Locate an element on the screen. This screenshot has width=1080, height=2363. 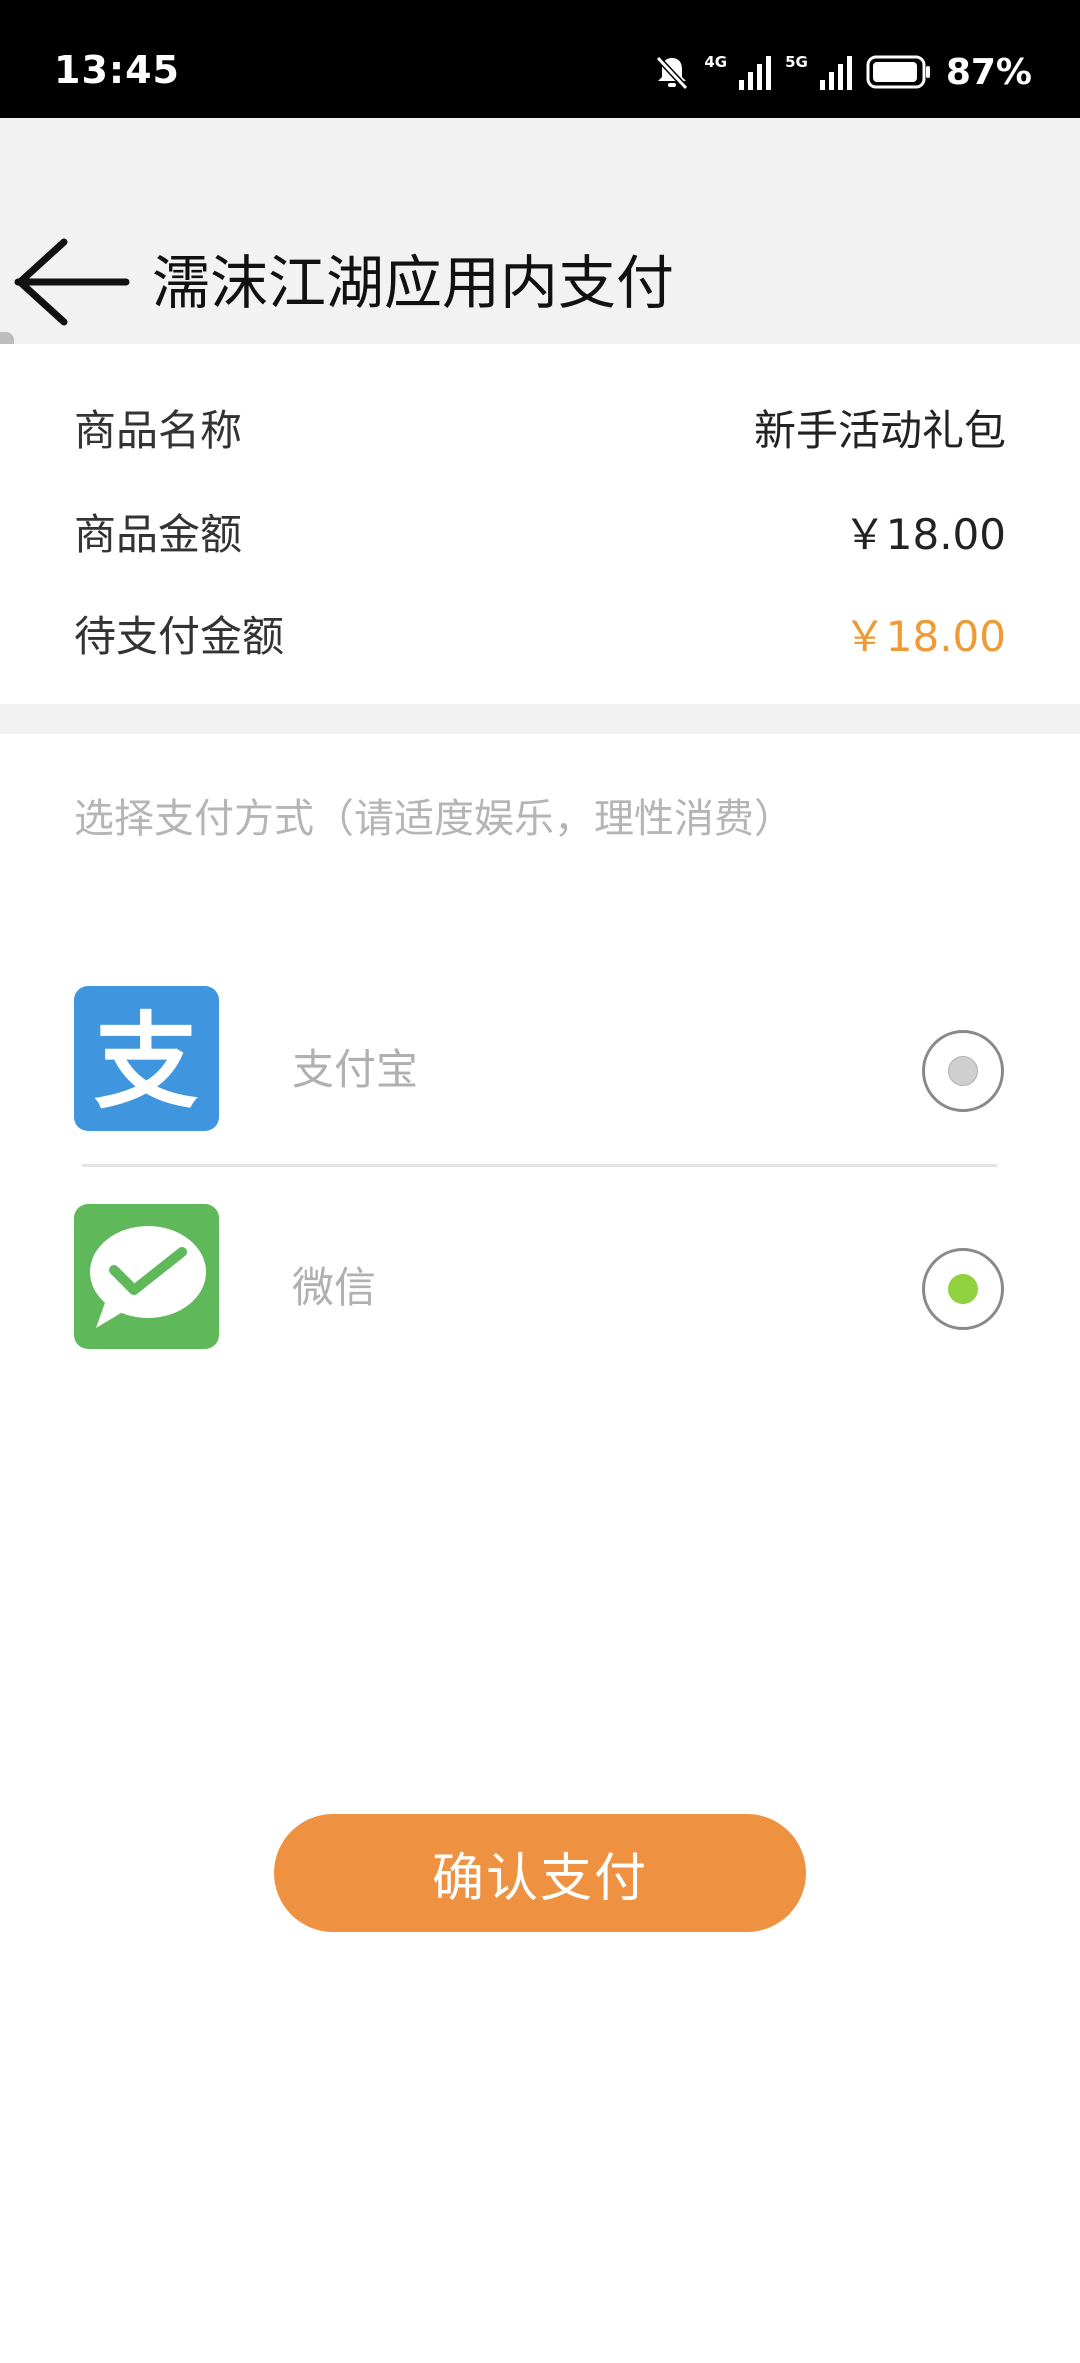
arrow-left-icon is located at coordinates (72, 282).